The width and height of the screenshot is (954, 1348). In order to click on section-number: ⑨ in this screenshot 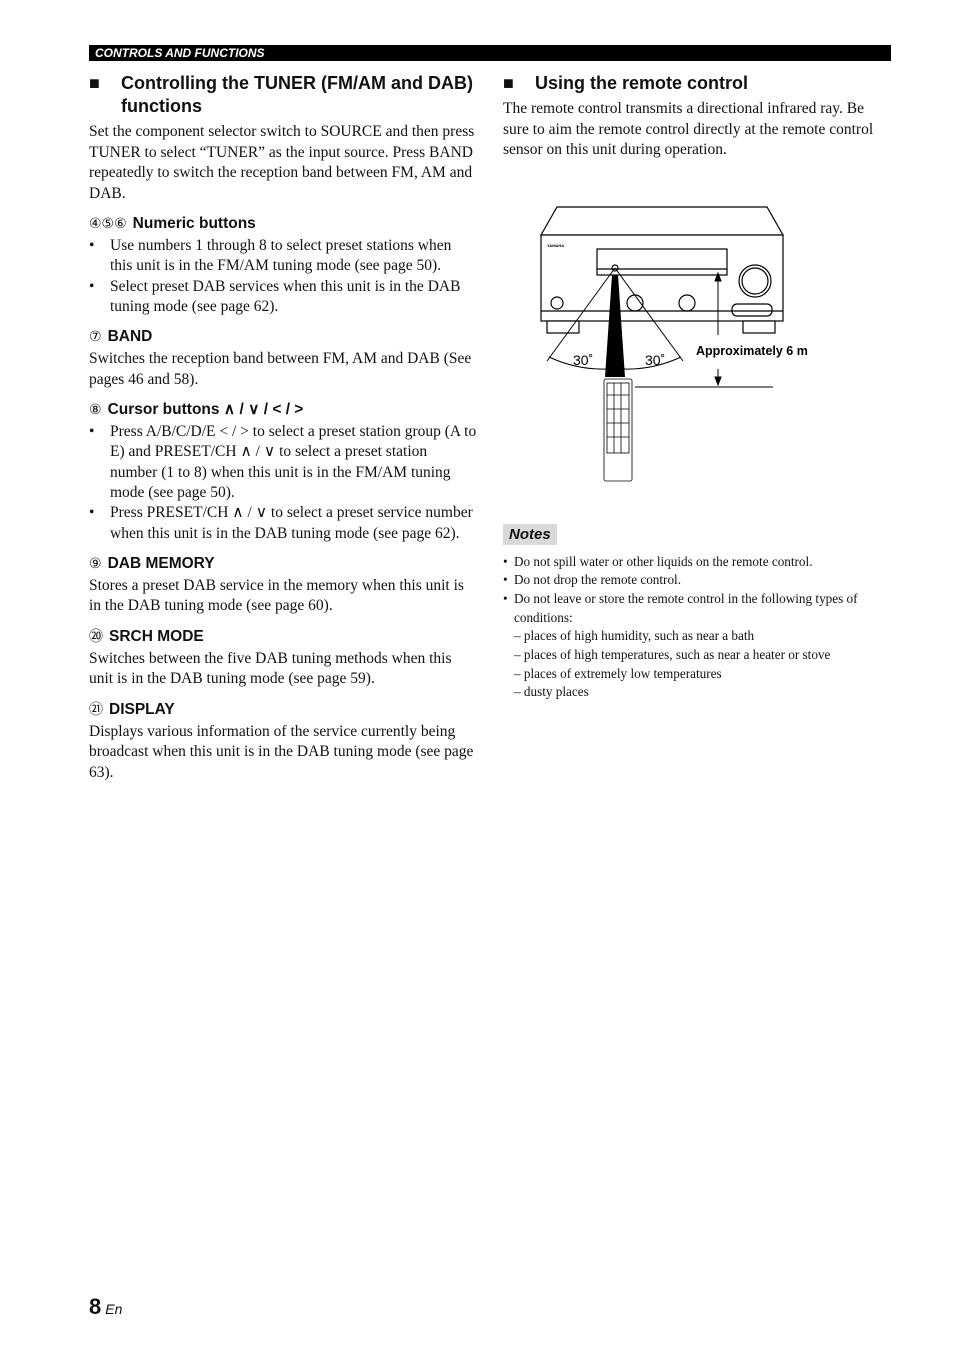, I will do `click(95, 563)`.